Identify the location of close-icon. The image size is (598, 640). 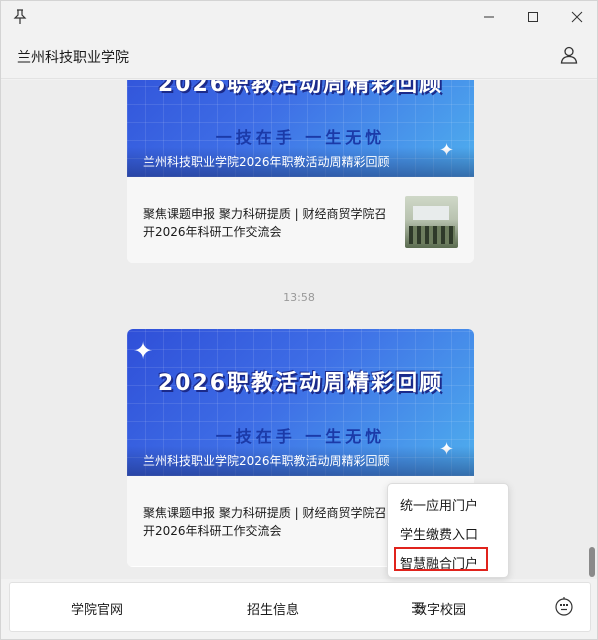
(577, 17).